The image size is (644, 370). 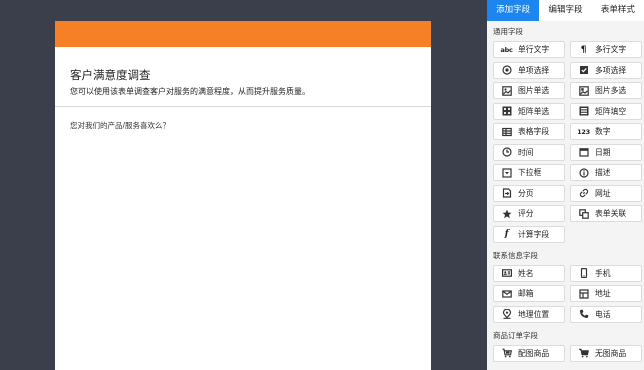 I want to click on panel-tabs: 添加字段 编辑字段 表单样式, so click(x=565, y=10).